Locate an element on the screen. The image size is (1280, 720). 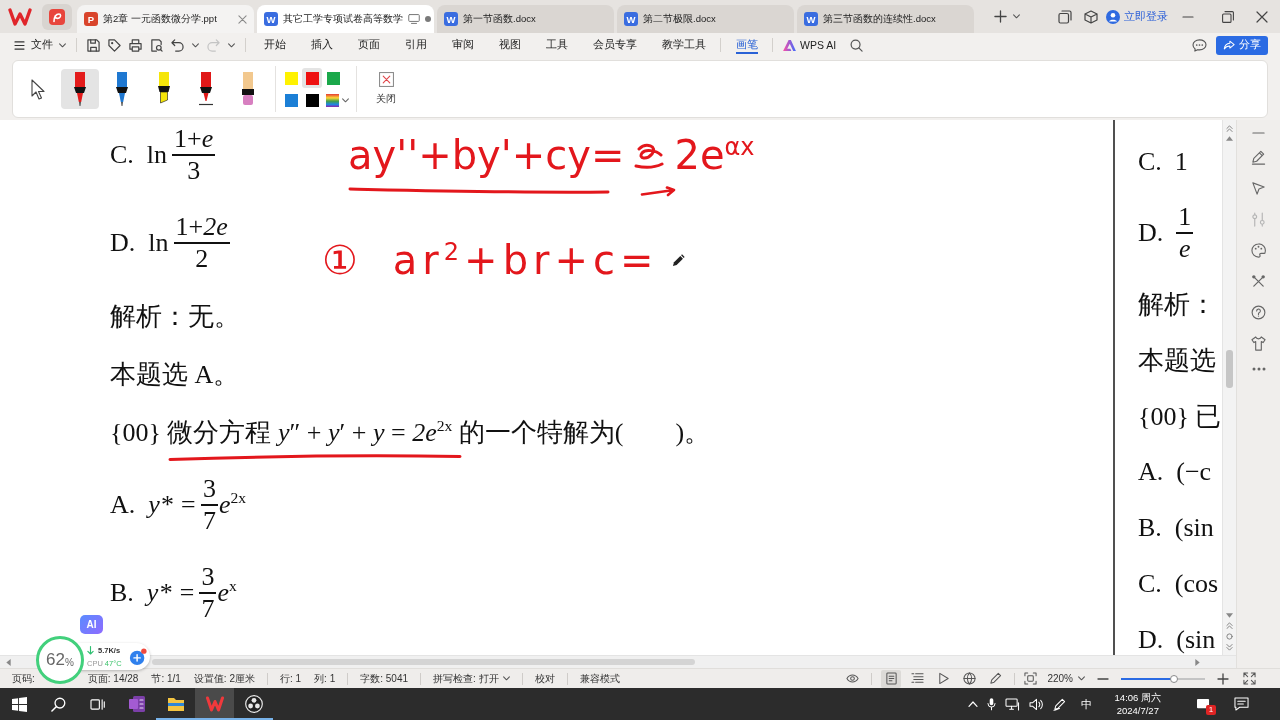
cube-icon is located at coordinates (1091, 16).